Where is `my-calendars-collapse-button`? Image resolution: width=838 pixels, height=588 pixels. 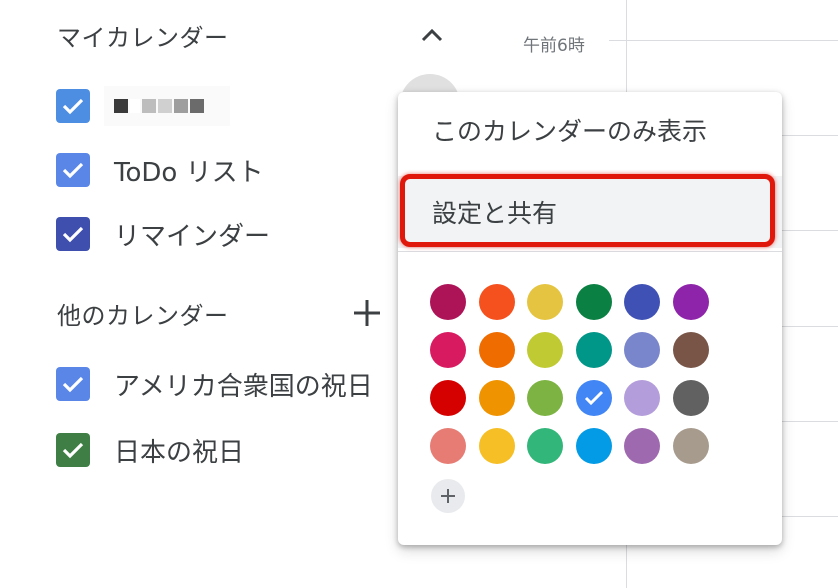 my-calendars-collapse-button is located at coordinates (432, 35).